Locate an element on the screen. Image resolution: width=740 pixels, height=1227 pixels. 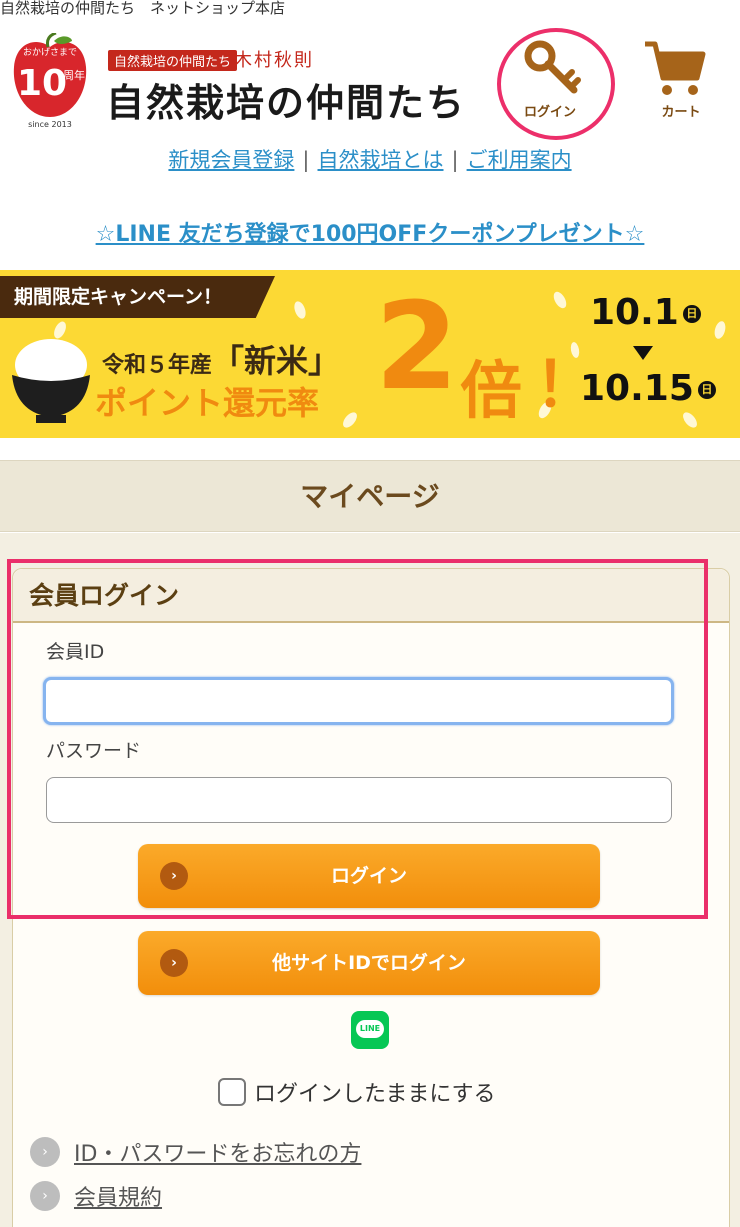
other-site-login-button: › 他サイトIDでログイン is located at coordinates (369, 963).